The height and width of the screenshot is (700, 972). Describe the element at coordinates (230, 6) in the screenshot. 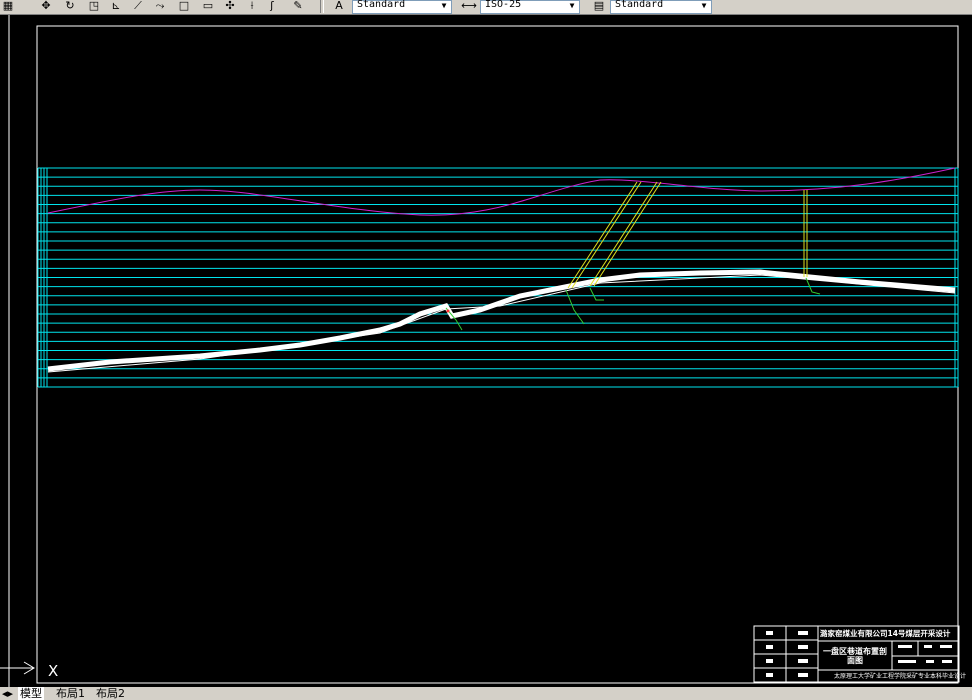

I see `move-icon: ✣` at that location.